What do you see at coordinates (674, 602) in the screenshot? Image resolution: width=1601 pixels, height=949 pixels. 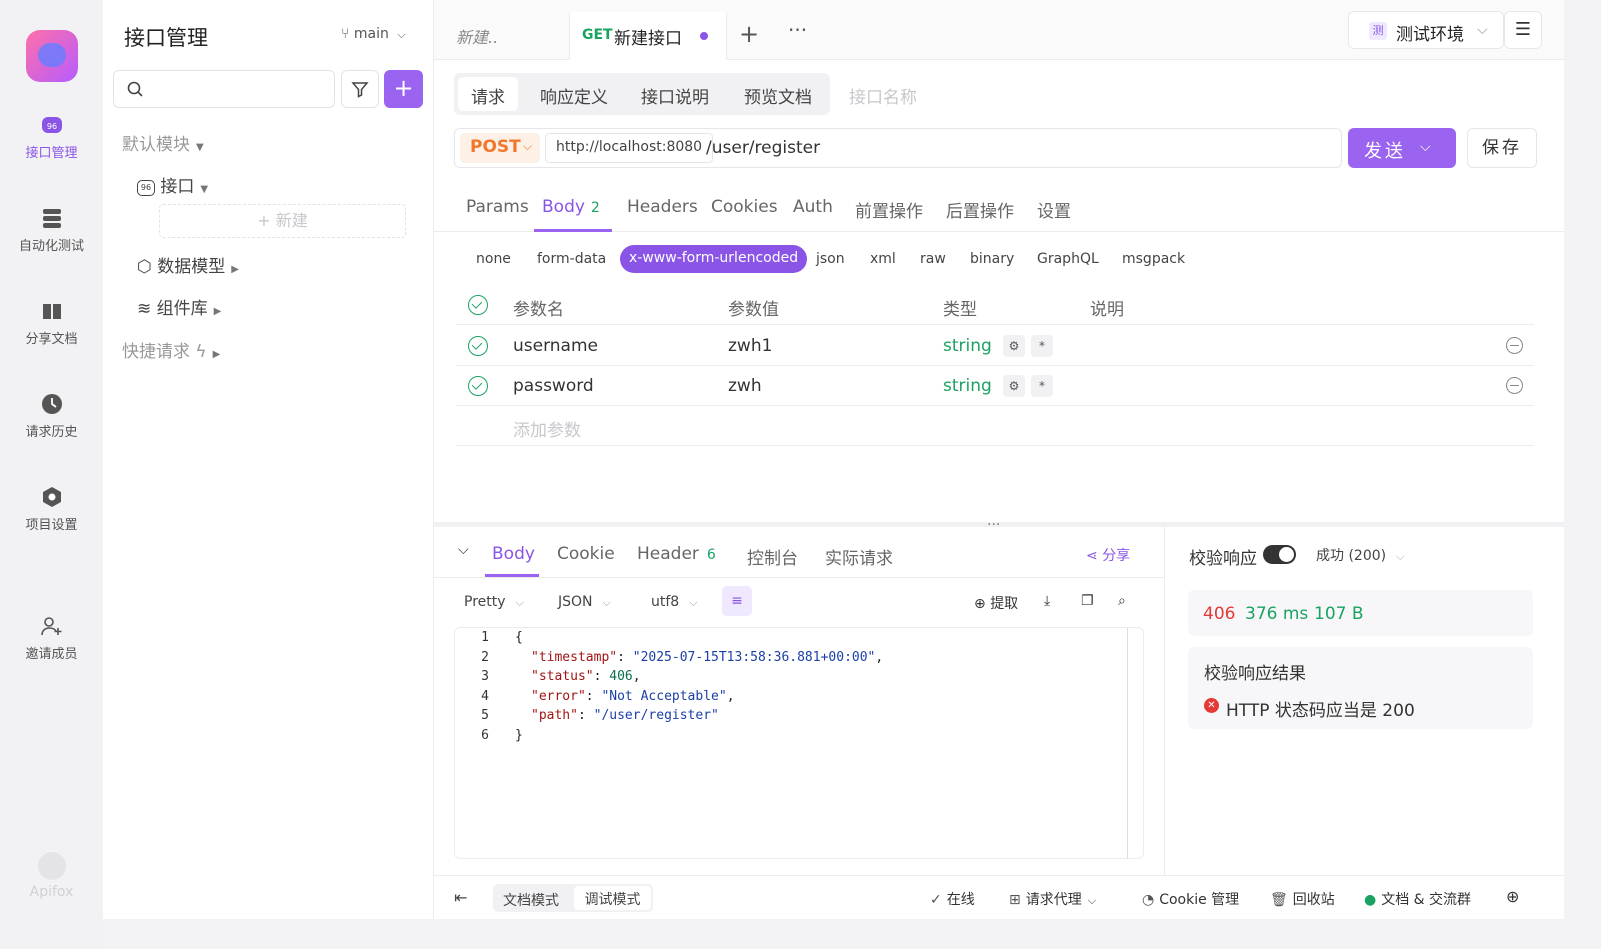 I see `encoding-select: utf8 ⌵` at bounding box center [674, 602].